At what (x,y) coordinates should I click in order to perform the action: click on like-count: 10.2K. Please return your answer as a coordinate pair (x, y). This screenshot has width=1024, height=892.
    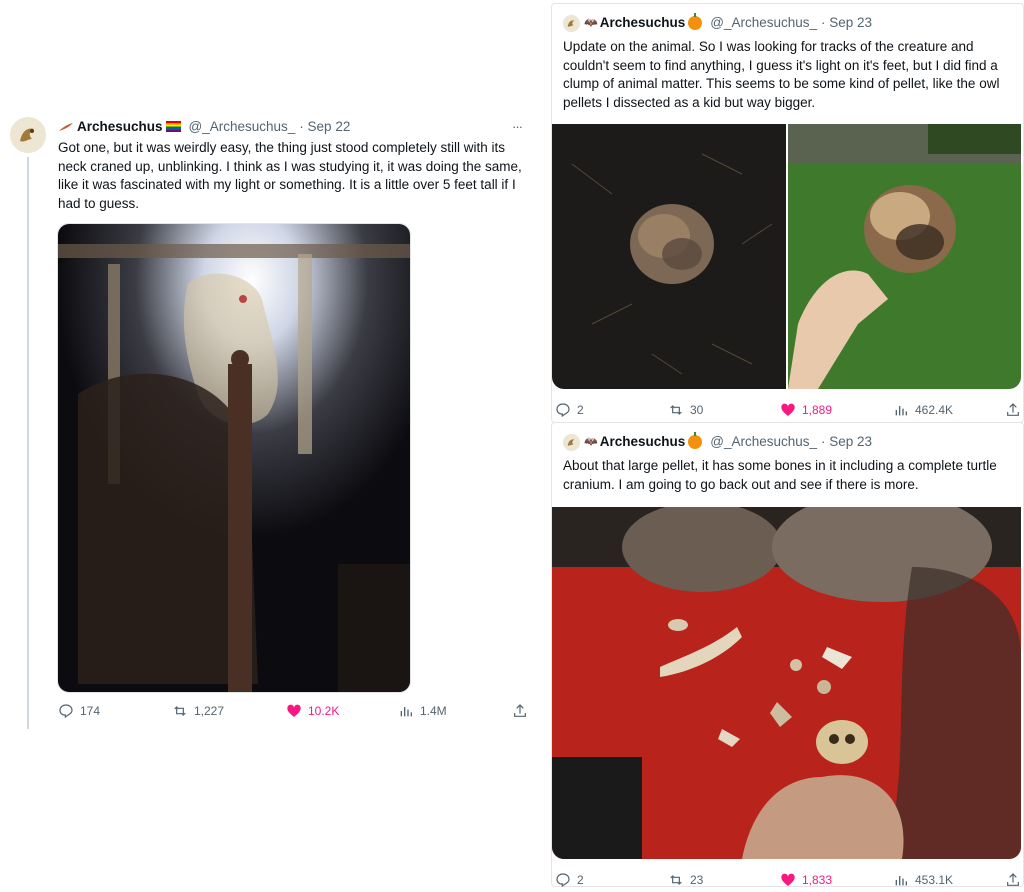
    Looking at the image, I should click on (324, 711).